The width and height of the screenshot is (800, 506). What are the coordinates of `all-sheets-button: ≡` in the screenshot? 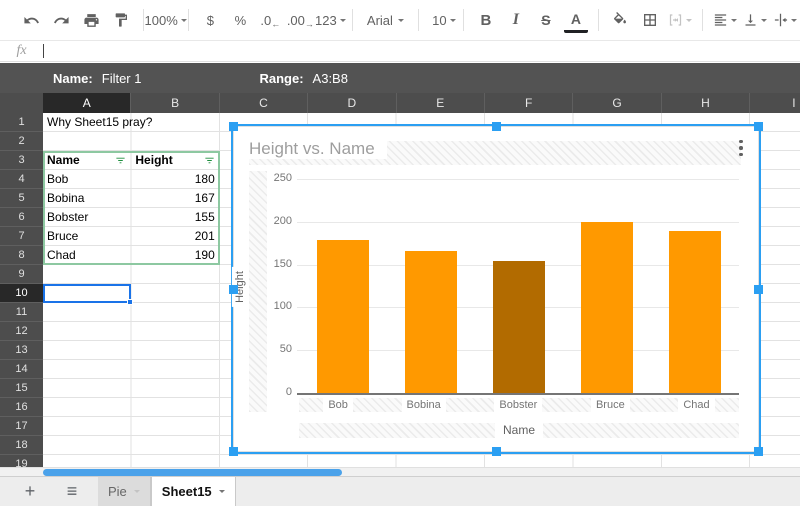 It's located at (72, 491).